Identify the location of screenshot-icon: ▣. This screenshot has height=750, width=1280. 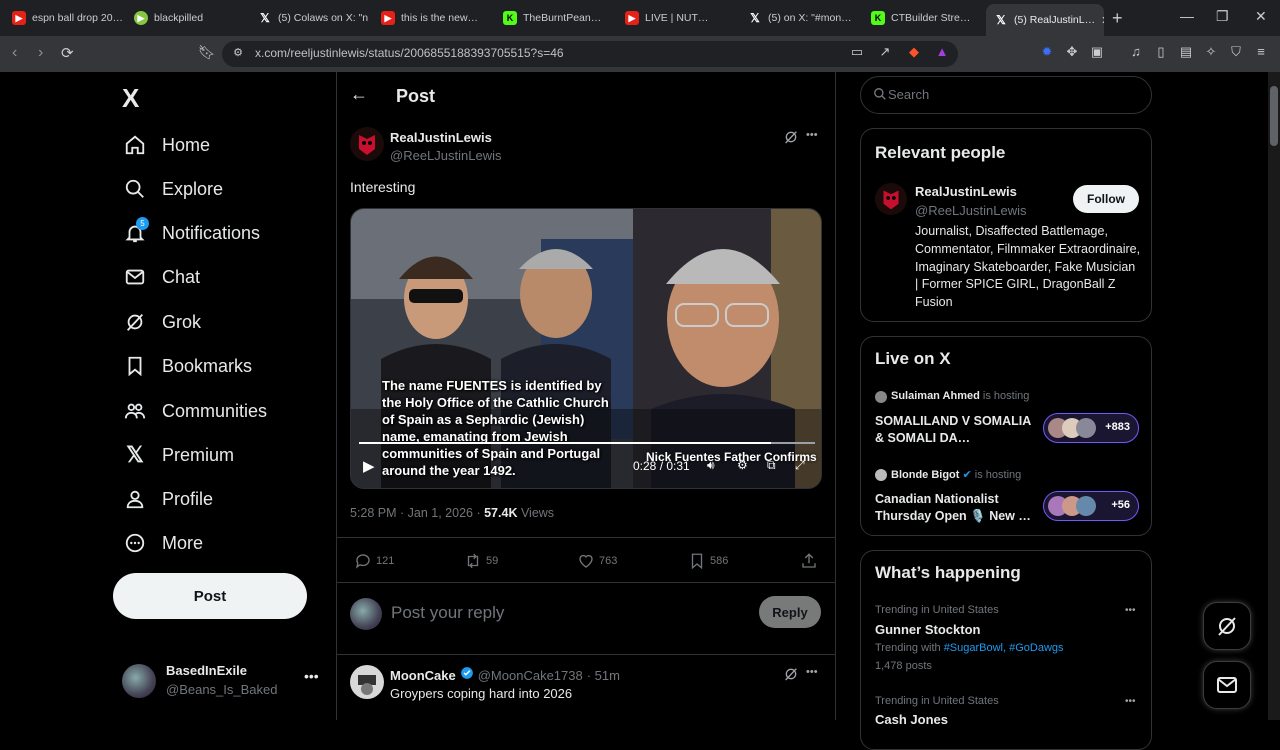
(1097, 52).